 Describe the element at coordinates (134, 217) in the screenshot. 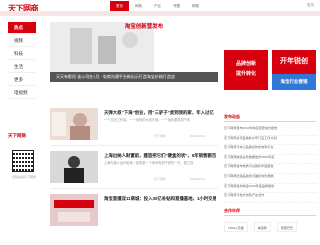

I see `feed-item: 淘宝直播双11商城：投入30亿补贴和直播基地，1小时交易` at that location.